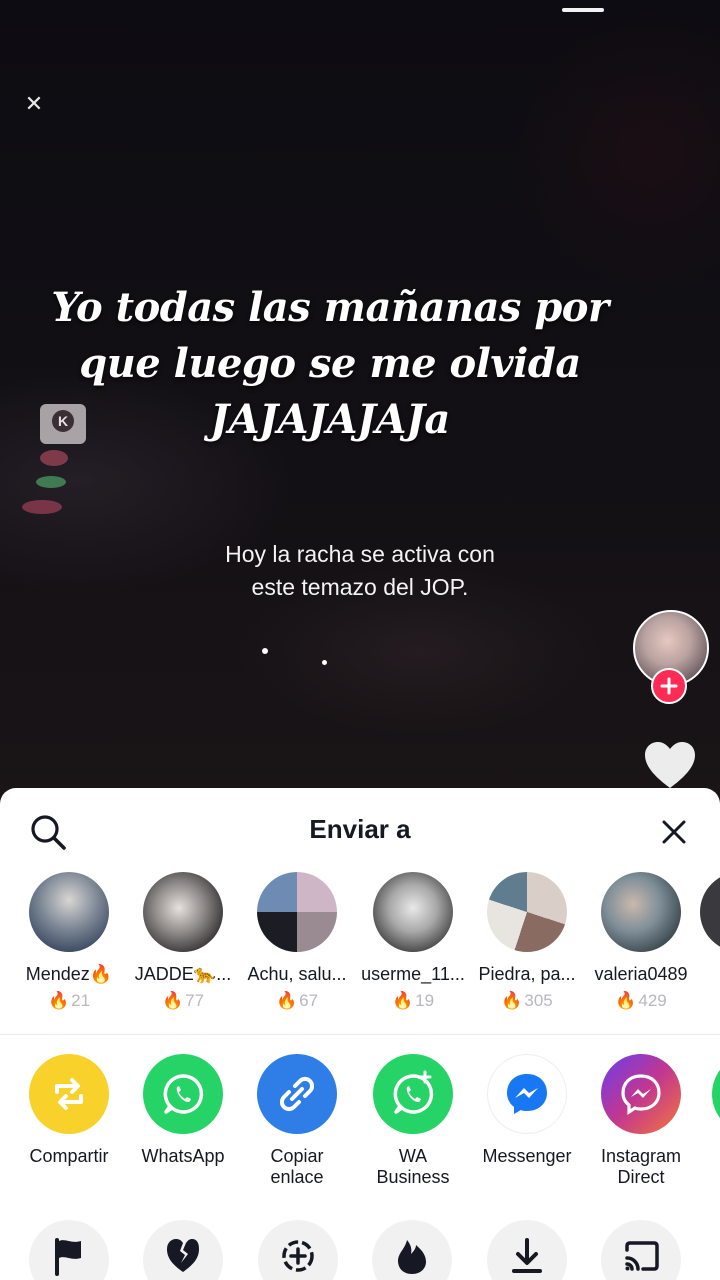  I want to click on close-icon, so click(674, 832).